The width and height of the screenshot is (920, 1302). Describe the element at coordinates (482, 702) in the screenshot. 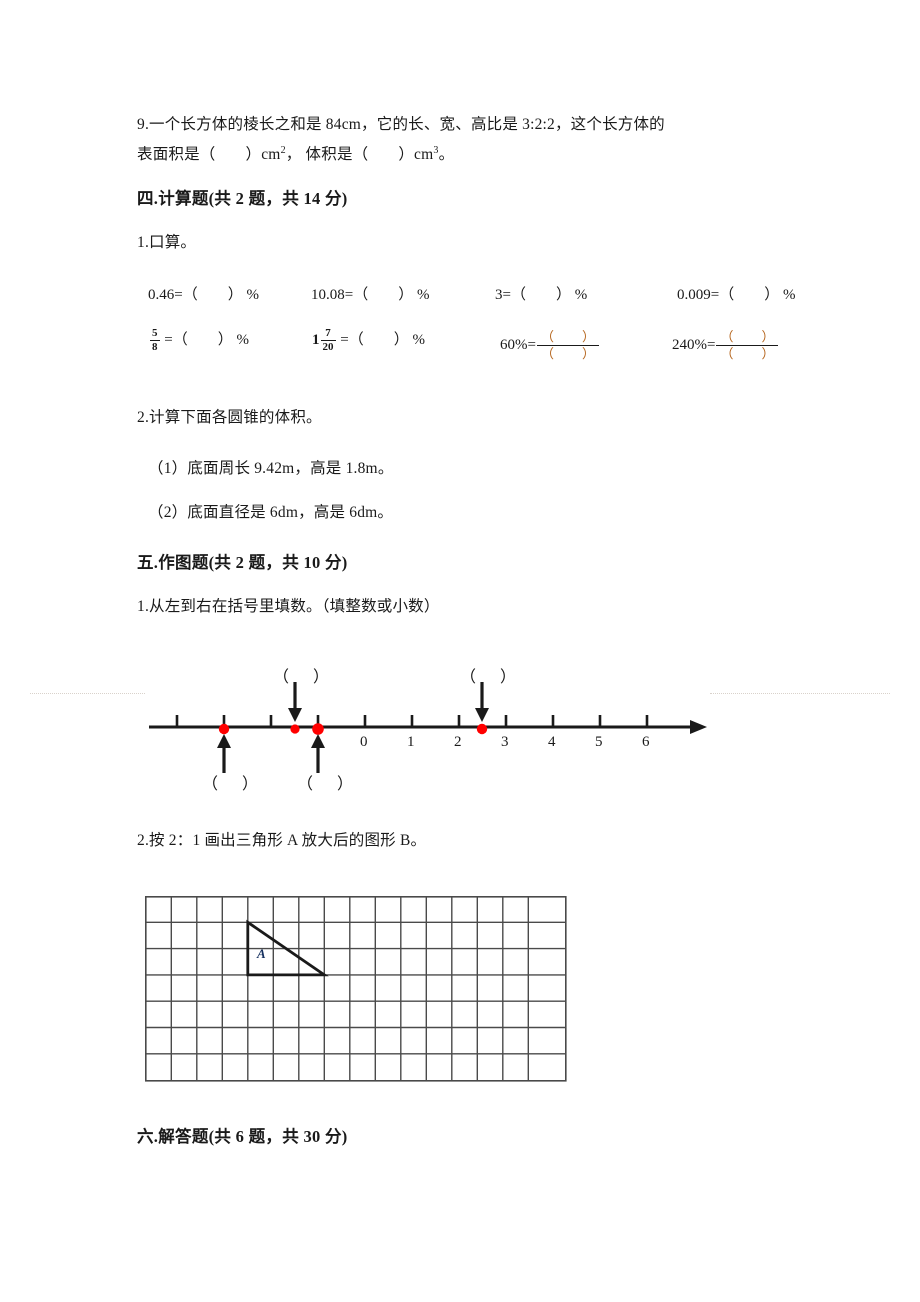

I see `arrow-down-icon` at that location.